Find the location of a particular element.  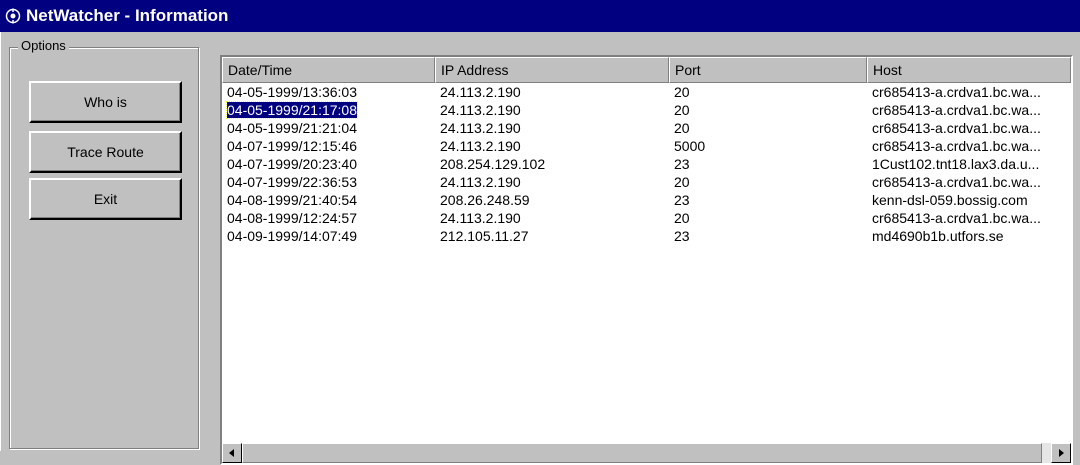

cell-port: 5000 is located at coordinates (768, 146).